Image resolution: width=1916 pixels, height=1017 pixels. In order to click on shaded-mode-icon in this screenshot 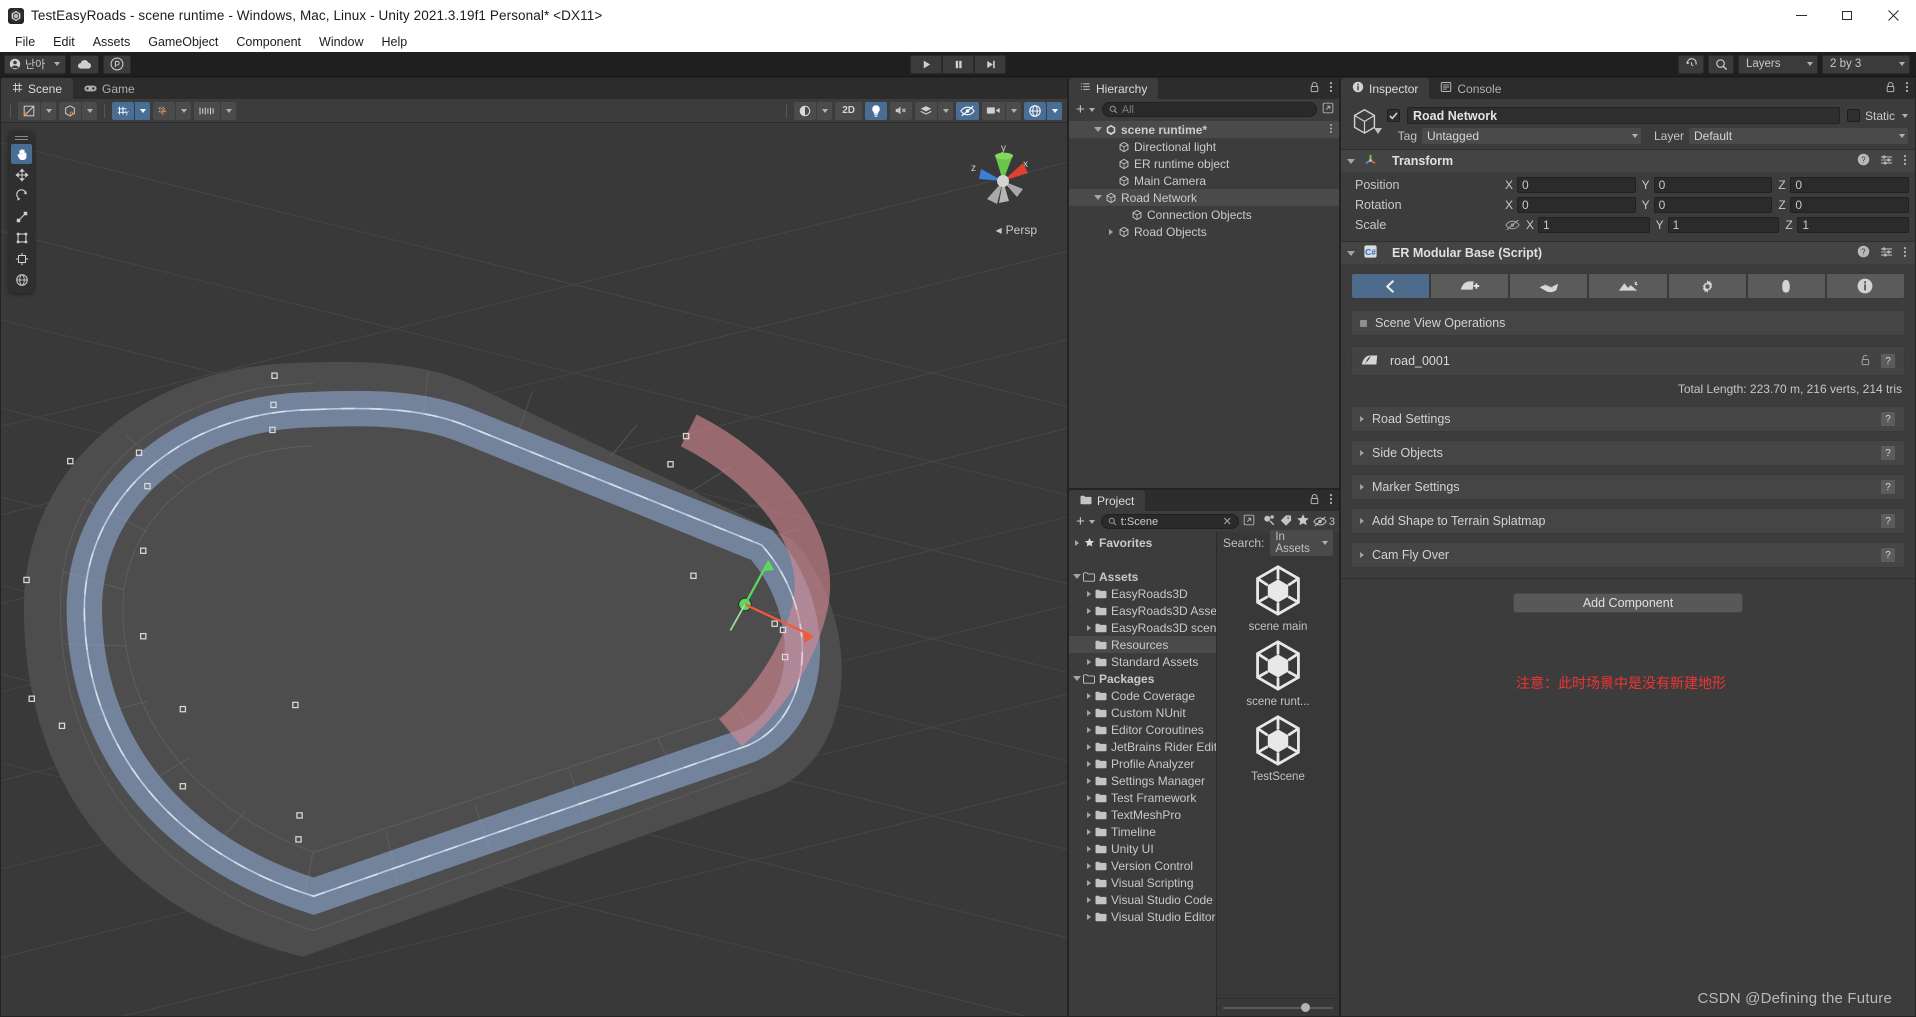, I will do `click(805, 110)`.